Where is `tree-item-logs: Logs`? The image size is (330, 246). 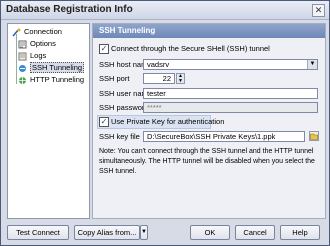 tree-item-logs: Logs is located at coordinates (32, 56).